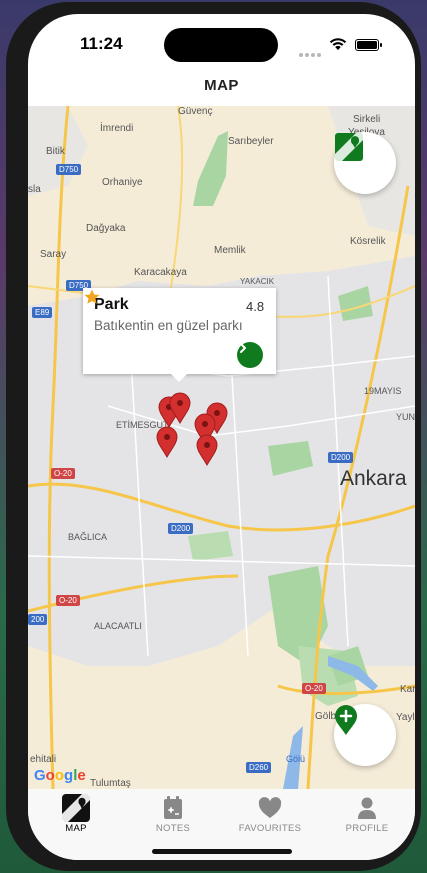 This screenshot has height=873, width=427. I want to click on wifi-icon, so click(338, 44).